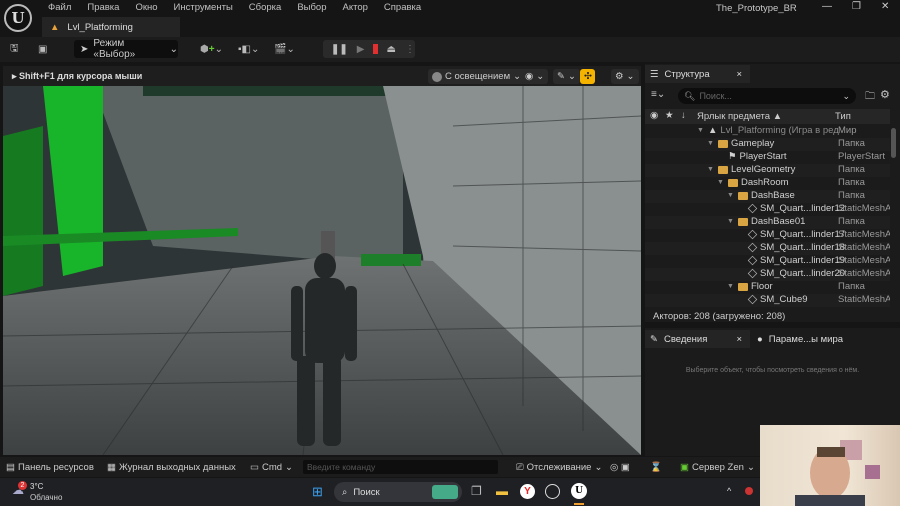 This screenshot has width=900, height=506. Describe the element at coordinates (767, 300) in the screenshot. I see `outliner-row: SM_Cube9 StaticMeshA` at that location.